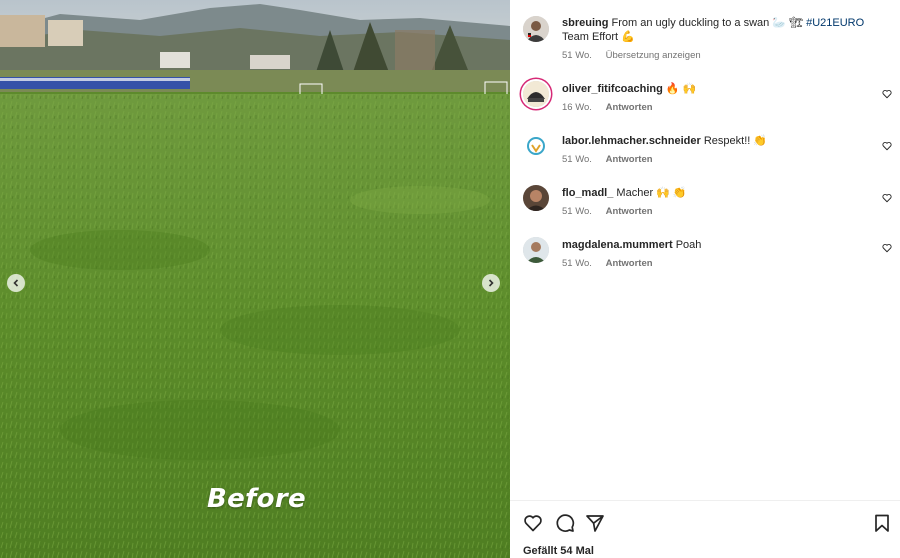 This screenshot has width=900, height=558. Describe the element at coordinates (735, 141) in the screenshot. I see `comment-text: Respekt!! 👏` at that location.